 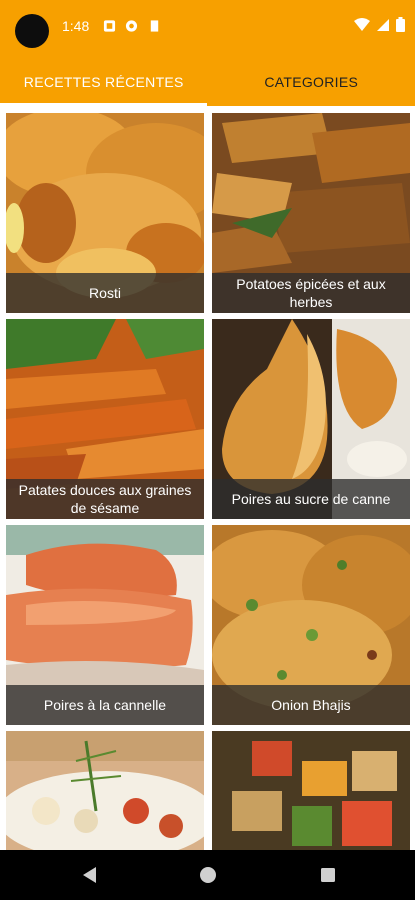 What do you see at coordinates (311, 625) in the screenshot?
I see `recipe-card: Onion Bhajis` at bounding box center [311, 625].